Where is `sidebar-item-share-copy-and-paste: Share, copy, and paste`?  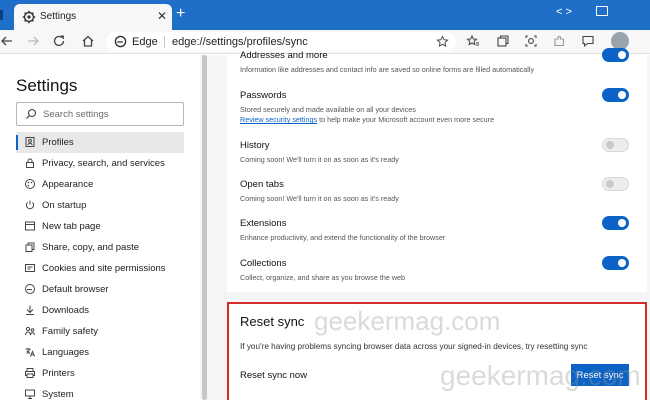
sidebar-item-share-copy-and-paste: Share, copy, and paste is located at coordinates (100, 247).